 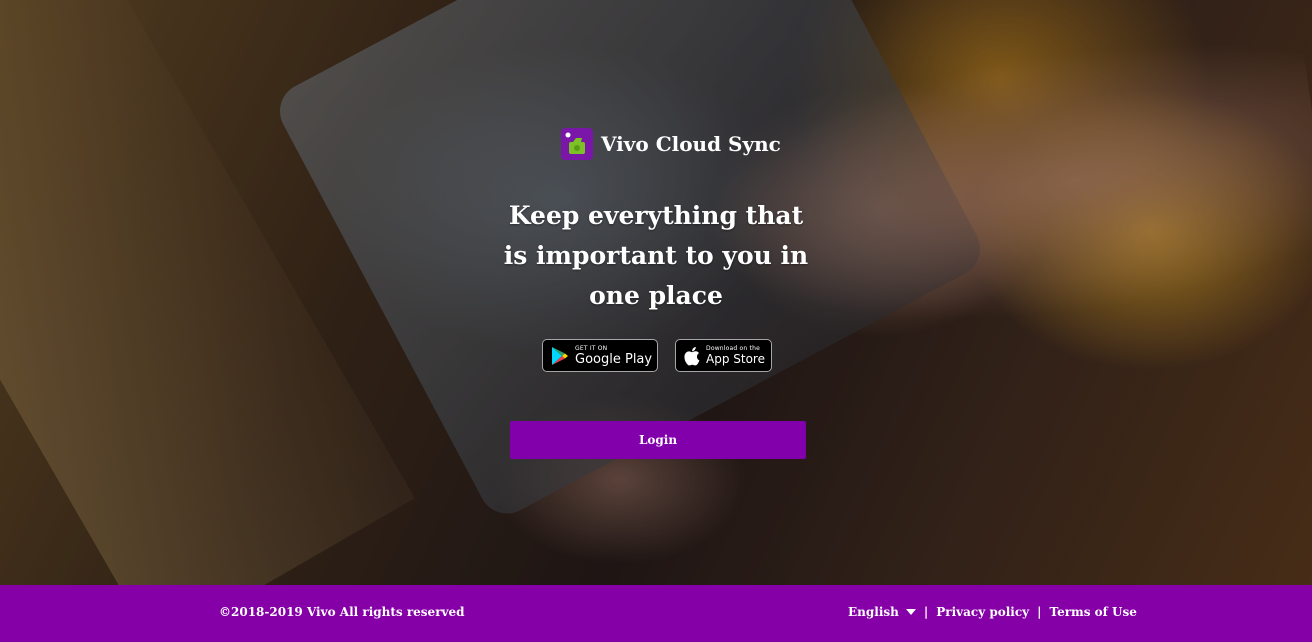 I want to click on app-store-badge: Download on the App Store, so click(x=723, y=355).